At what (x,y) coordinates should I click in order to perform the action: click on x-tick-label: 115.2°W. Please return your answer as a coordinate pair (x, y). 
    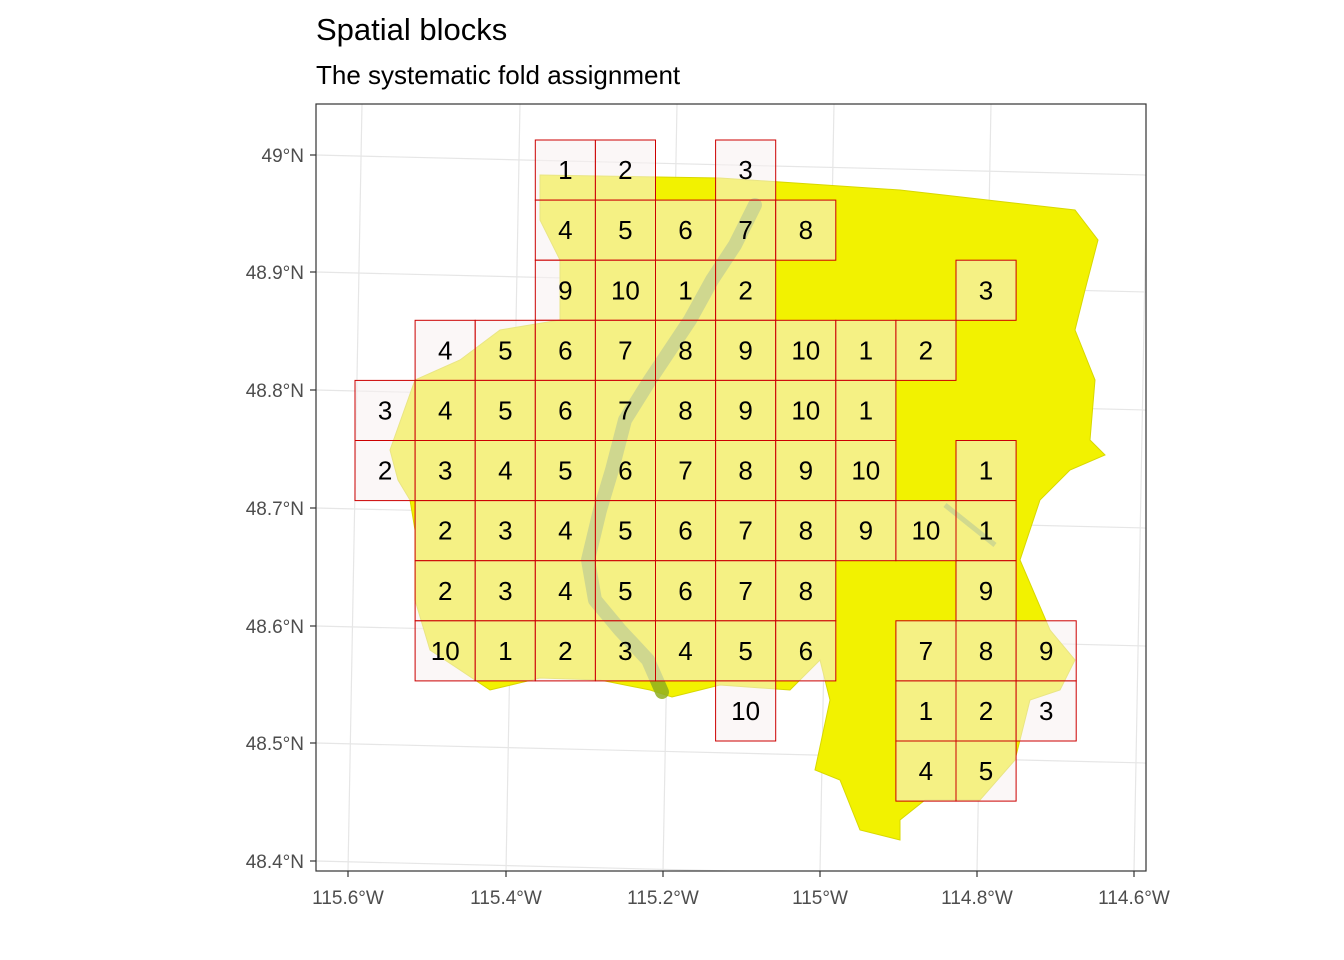
    Looking at the image, I should click on (663, 898).